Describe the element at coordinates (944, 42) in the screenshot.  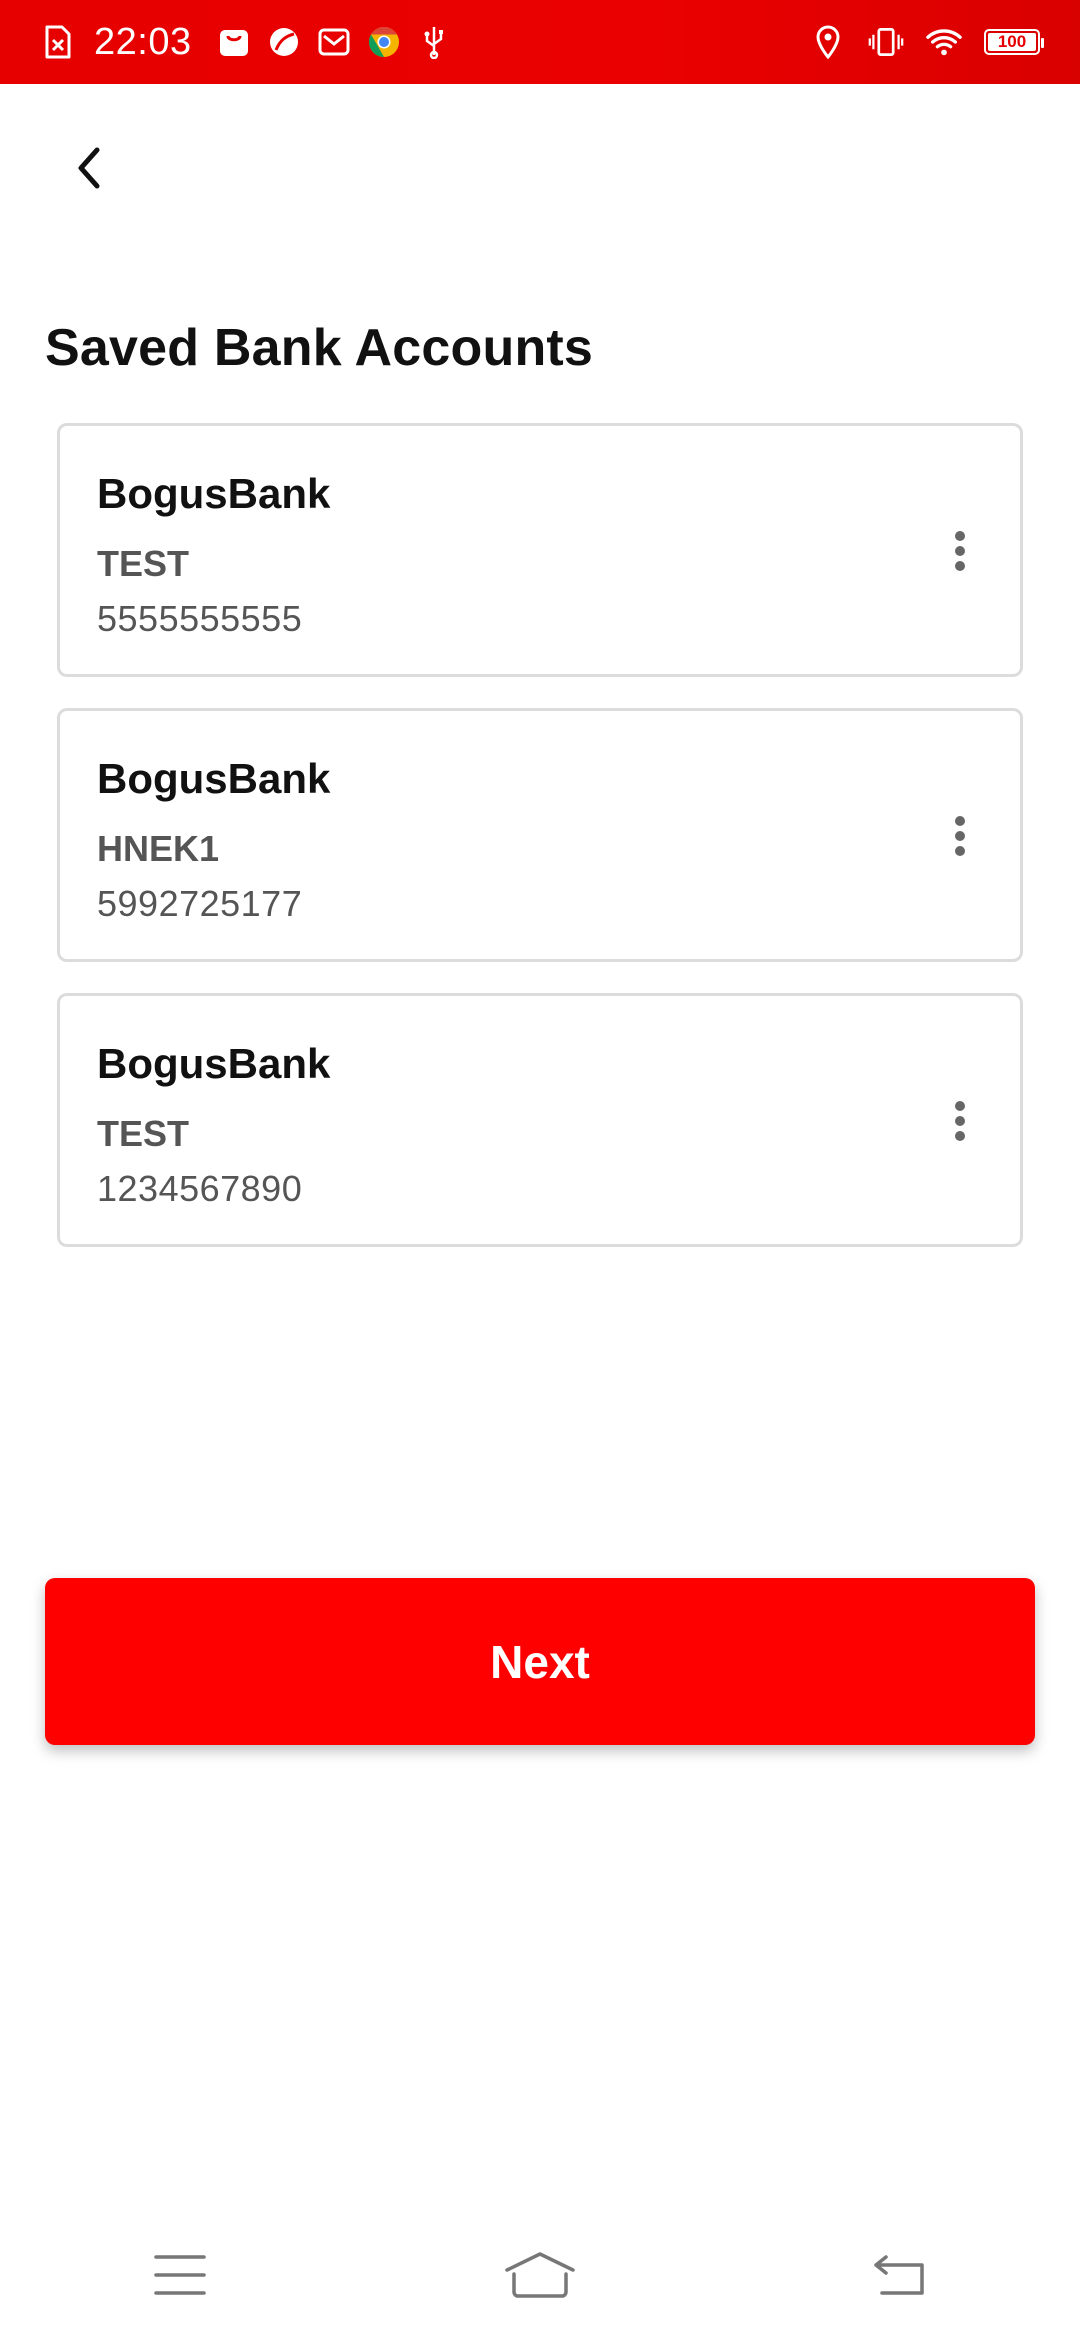
I see `wifi-icon` at that location.